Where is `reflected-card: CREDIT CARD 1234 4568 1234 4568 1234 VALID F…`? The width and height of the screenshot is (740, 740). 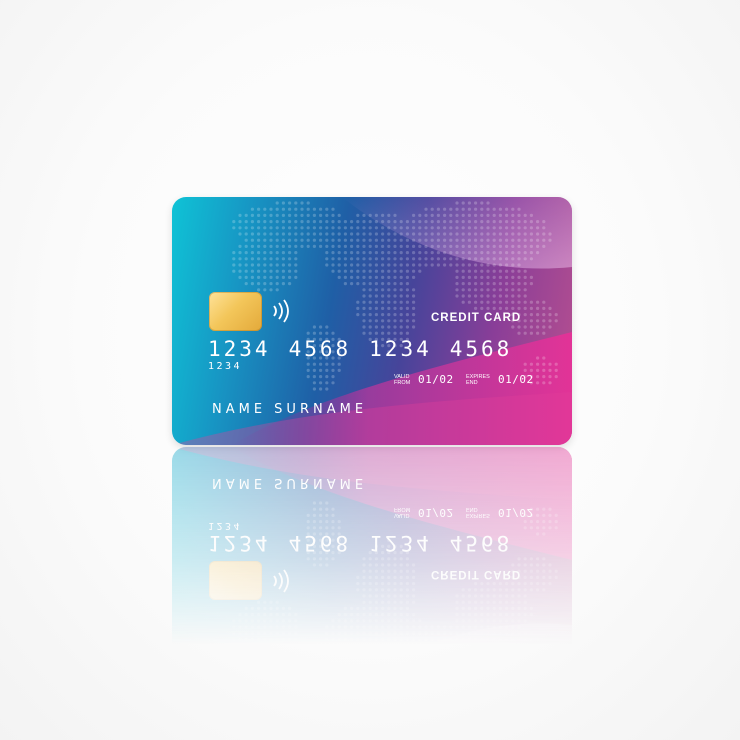
reflected-card: CREDIT CARD 1234 4568 1234 4568 1234 VALID F… is located at coordinates (372, 547).